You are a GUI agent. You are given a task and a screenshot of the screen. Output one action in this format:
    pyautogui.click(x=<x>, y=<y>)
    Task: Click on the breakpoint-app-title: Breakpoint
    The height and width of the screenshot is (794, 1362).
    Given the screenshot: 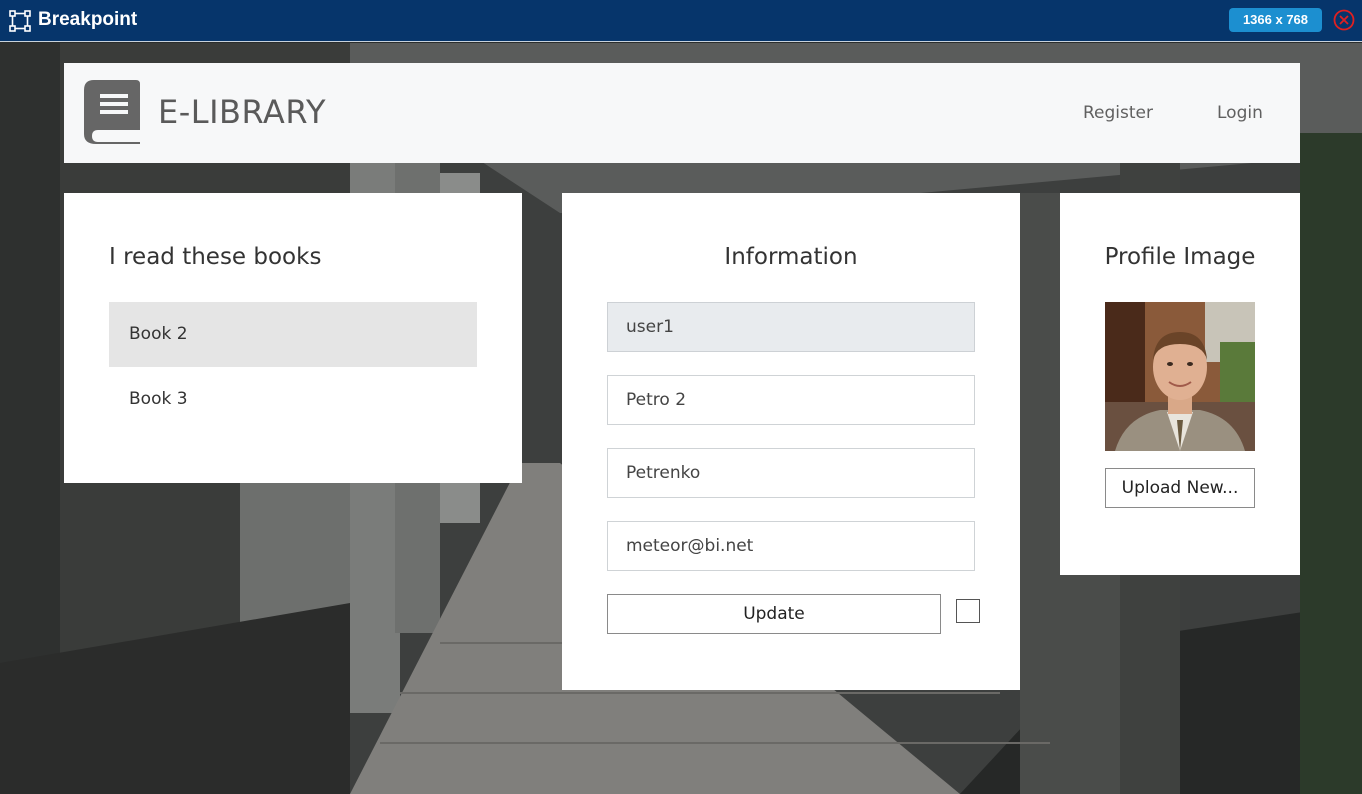 What is the action you would take?
    pyautogui.click(x=88, y=19)
    